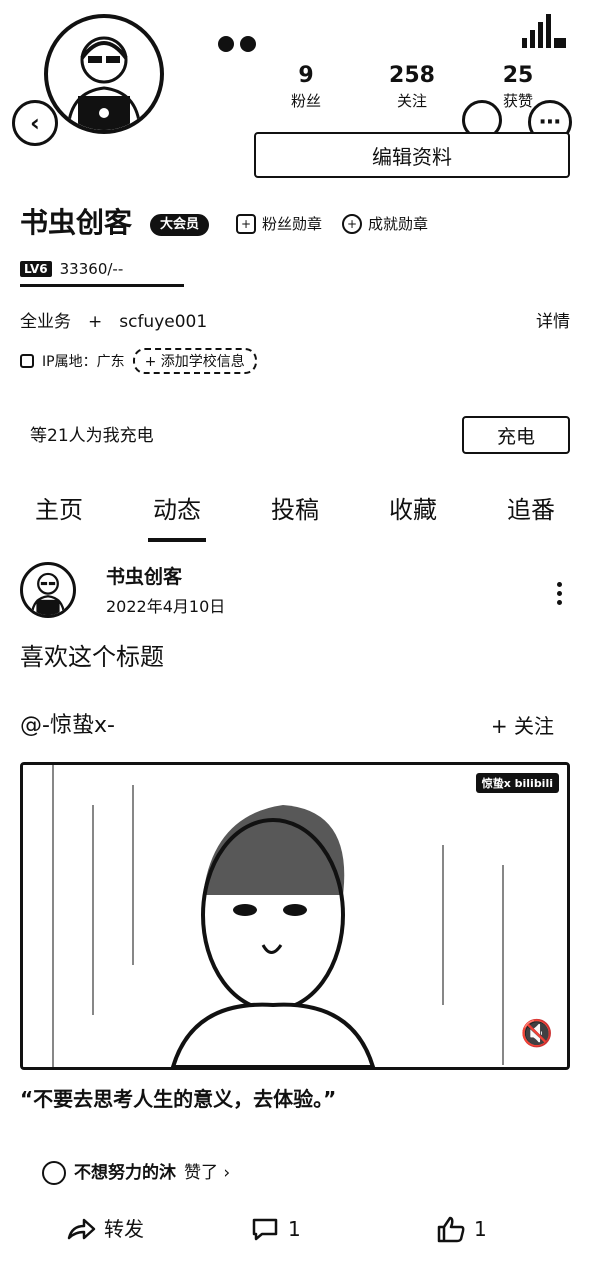 This screenshot has height=1280, width=590. I want to click on tab-submissions: 投稿, so click(295, 513).